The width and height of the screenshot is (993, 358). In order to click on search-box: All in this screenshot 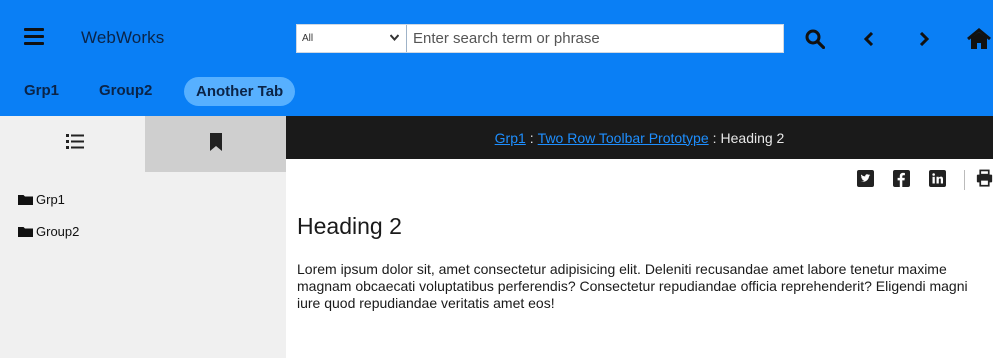, I will do `click(540, 38)`.